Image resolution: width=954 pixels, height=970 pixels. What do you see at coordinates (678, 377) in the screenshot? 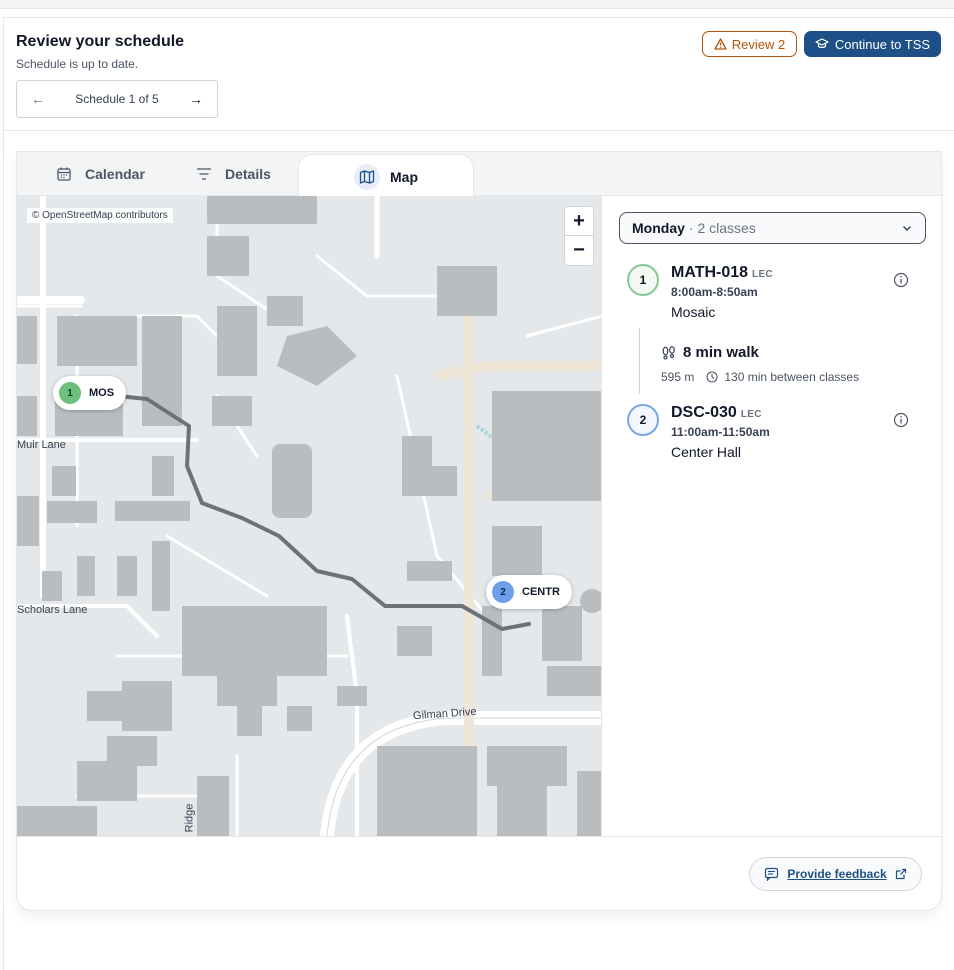
I see `walk-distance: 595 m` at bounding box center [678, 377].